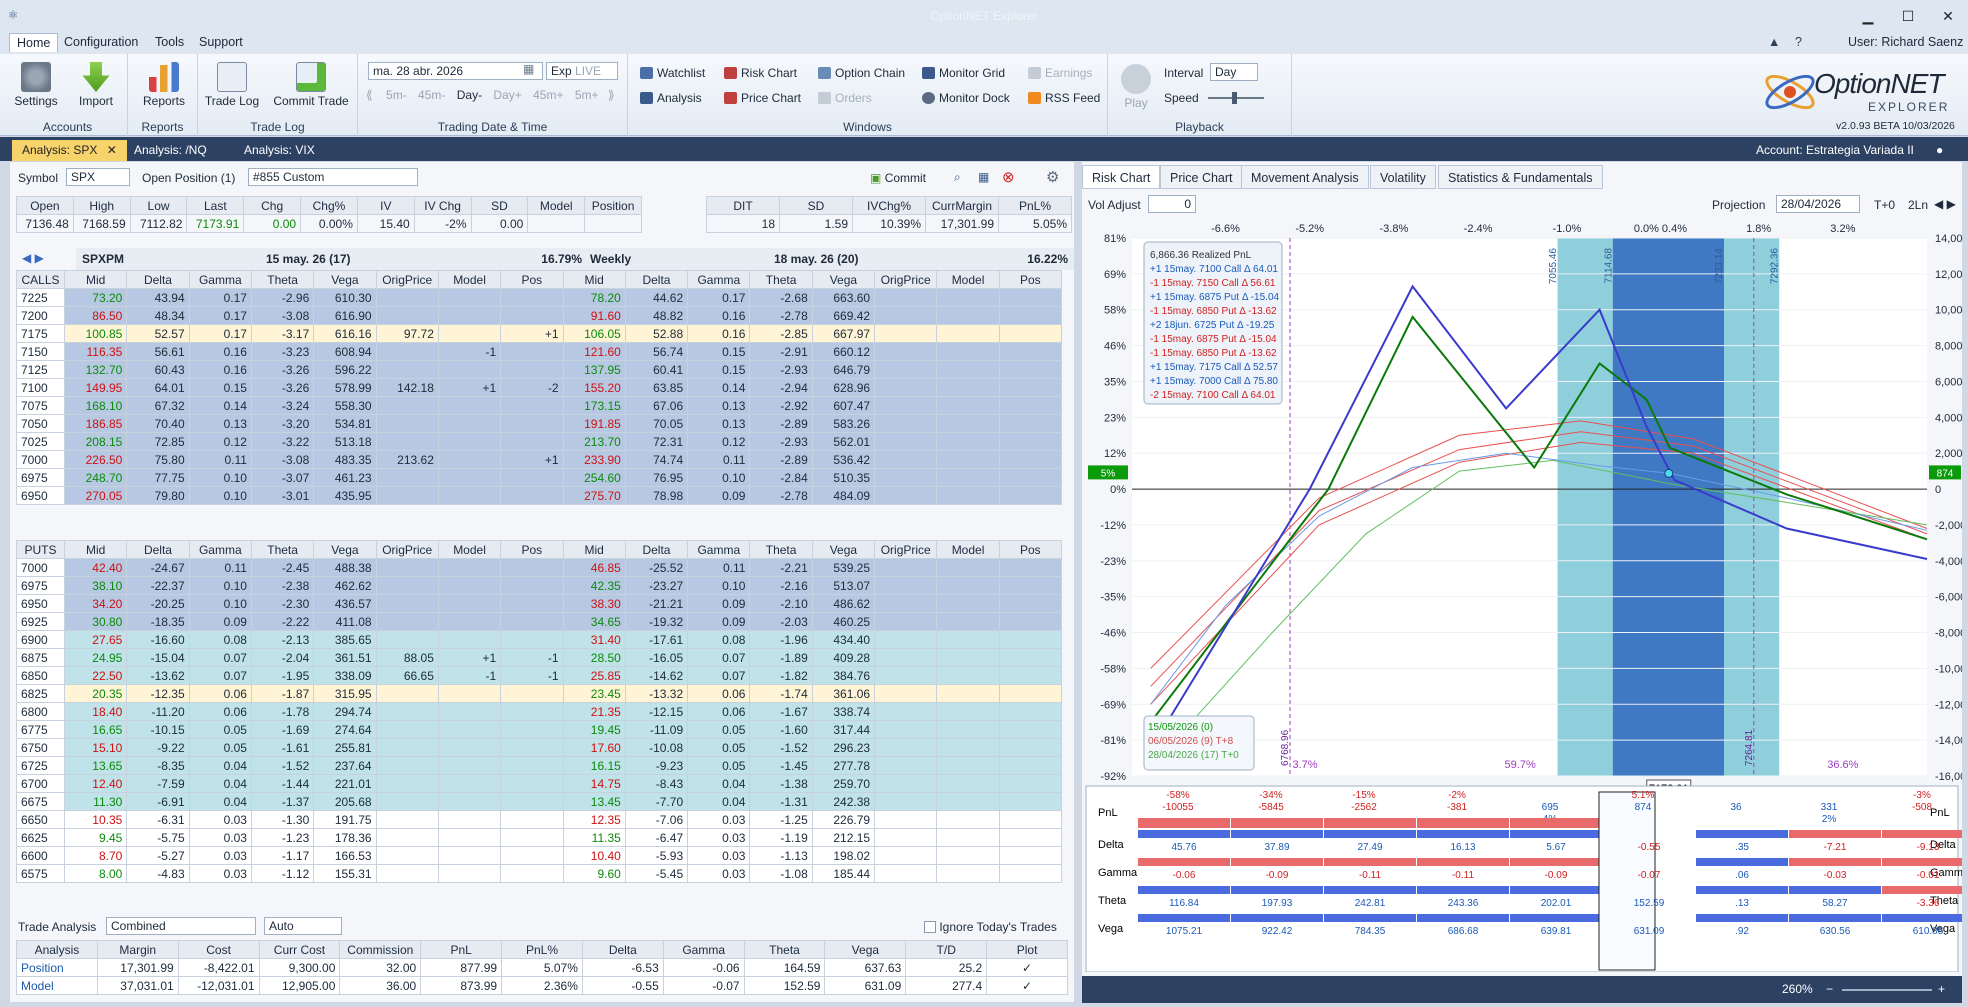 This screenshot has width=1968, height=1007. I want to click on chain-cell: 513.07, so click(843, 585).